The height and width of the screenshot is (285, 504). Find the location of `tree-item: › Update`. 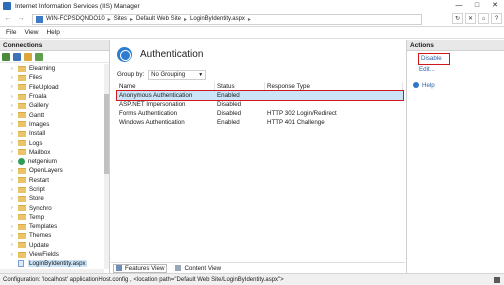

tree-item: › Update is located at coordinates (52, 245).